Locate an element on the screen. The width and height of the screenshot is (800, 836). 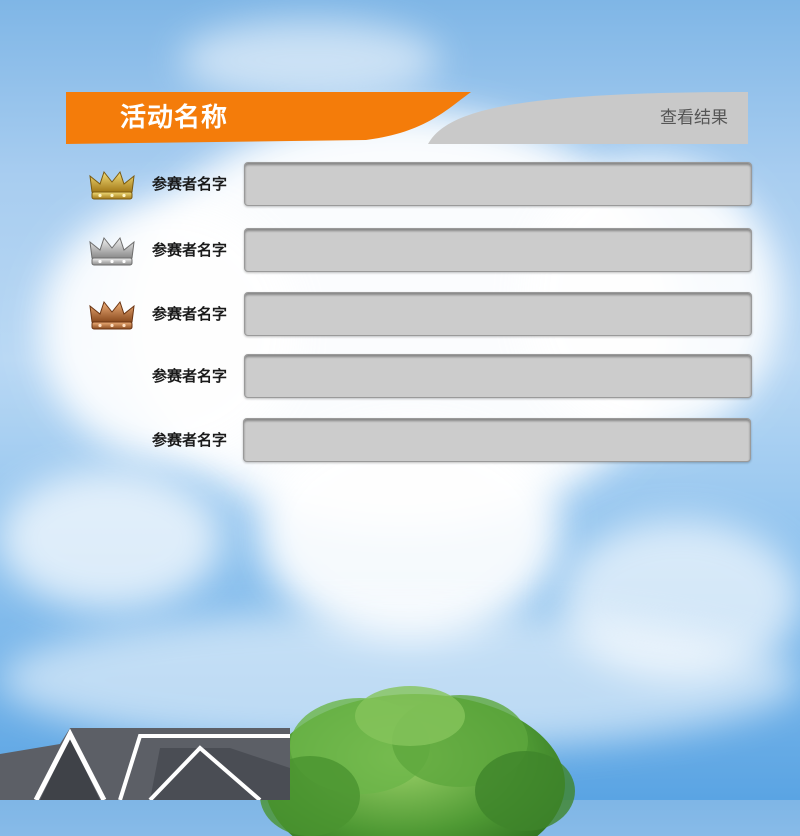
tree-illustration is located at coordinates (417, 761).